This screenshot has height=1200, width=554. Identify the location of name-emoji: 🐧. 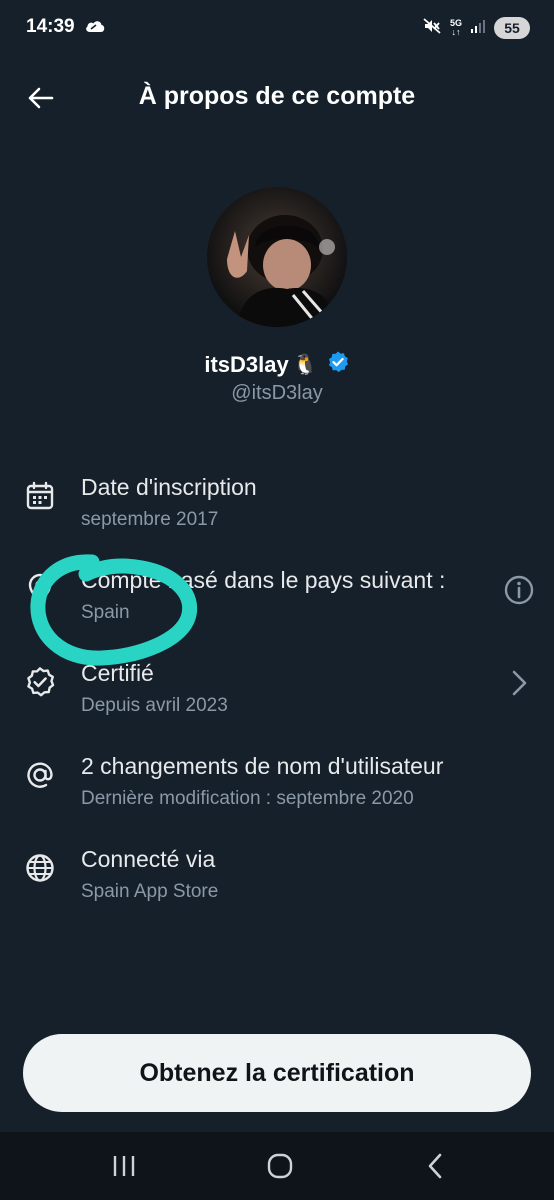
(305, 365).